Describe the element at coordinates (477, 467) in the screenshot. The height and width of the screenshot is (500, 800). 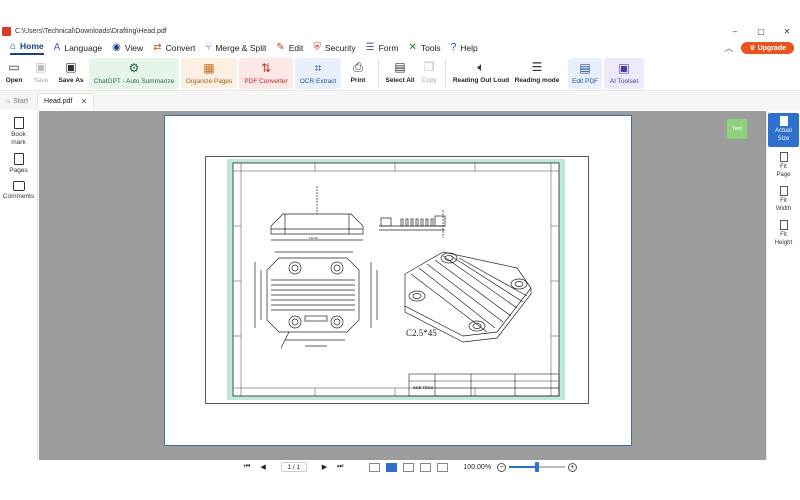
I see `zoom-value: 100.00%` at that location.